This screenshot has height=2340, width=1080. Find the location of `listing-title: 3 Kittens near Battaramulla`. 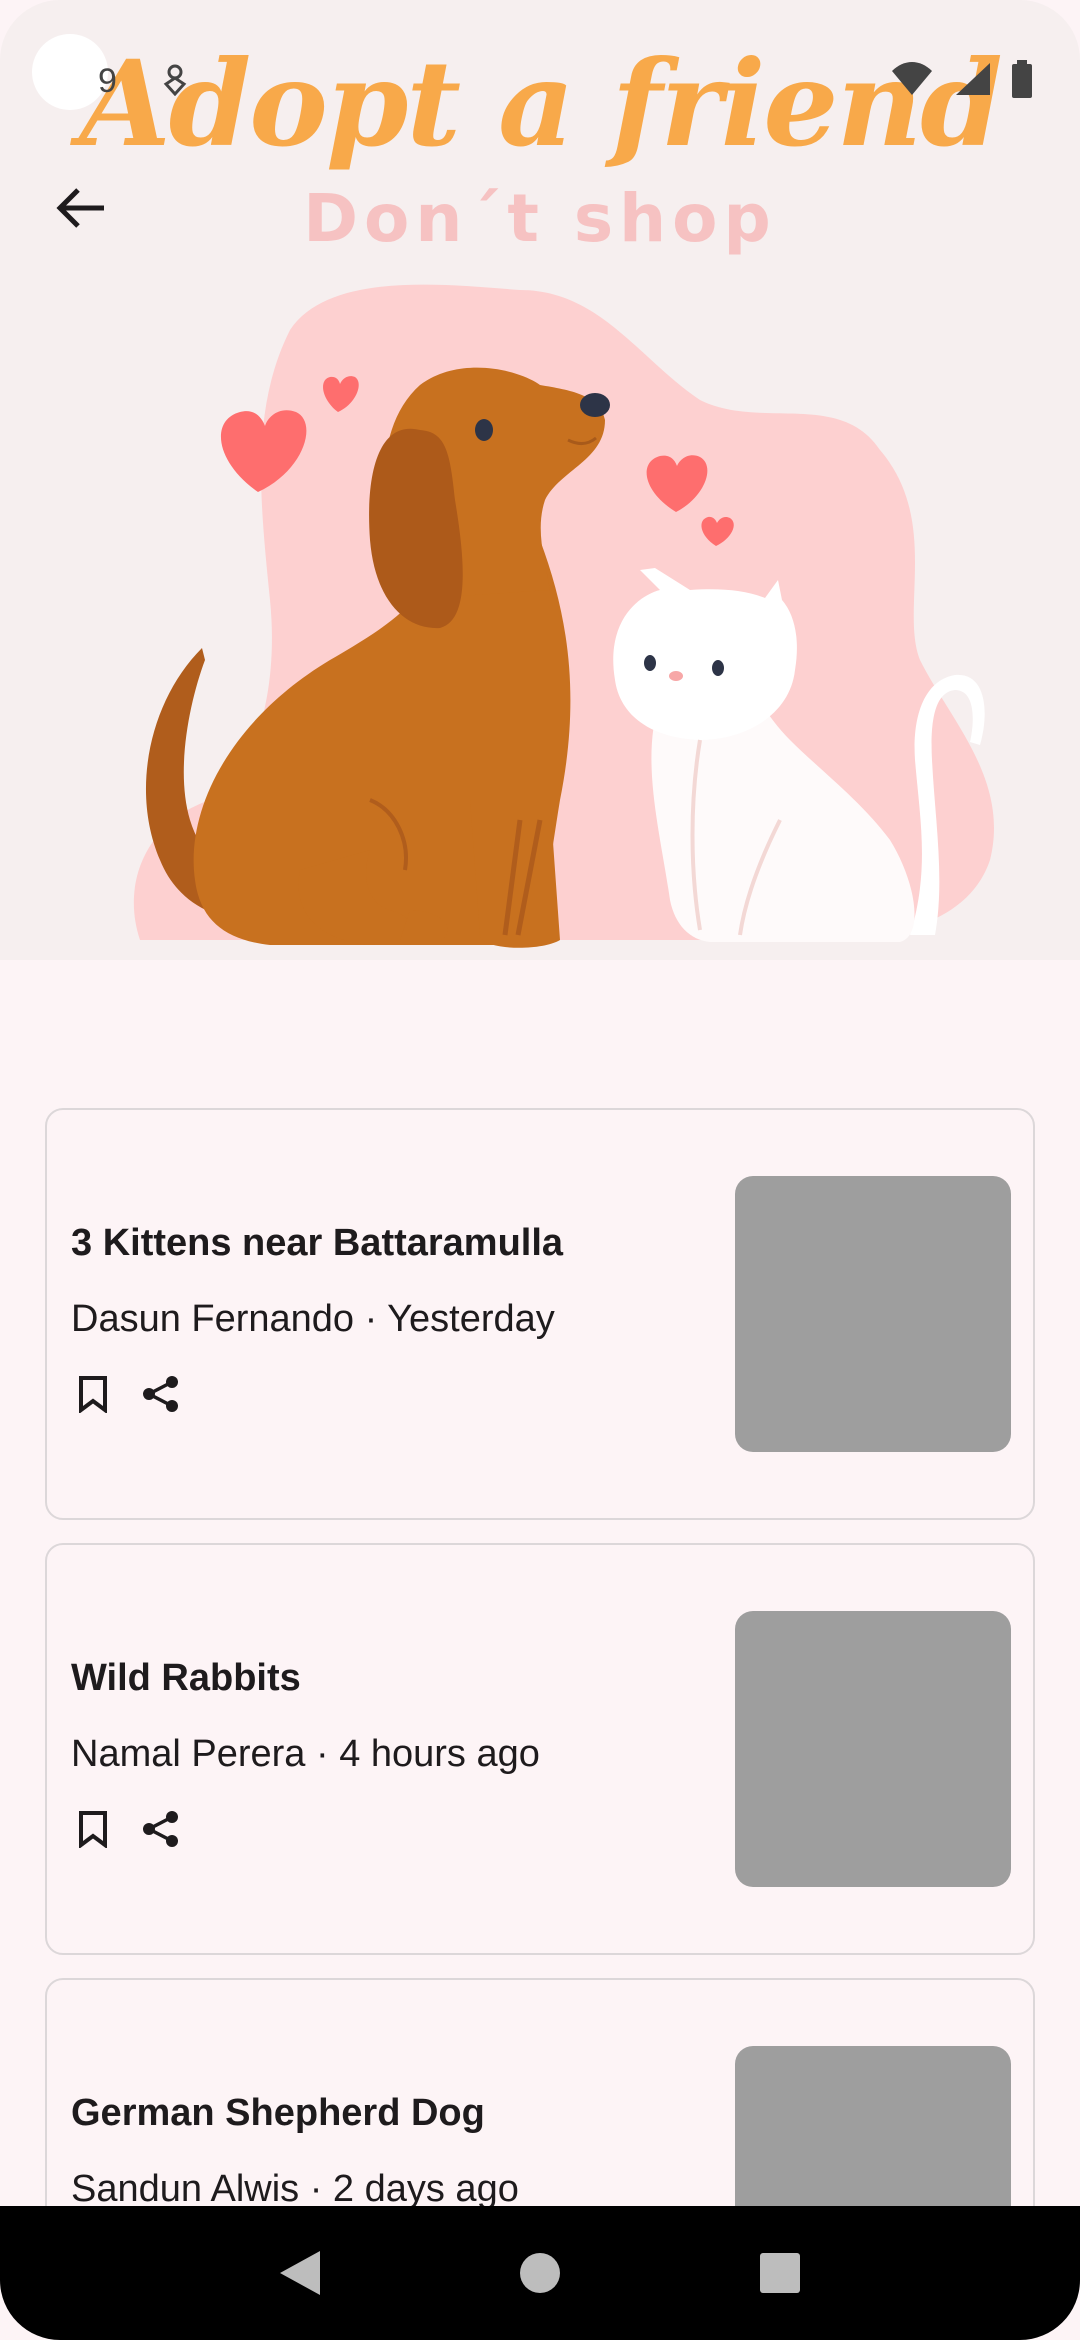

listing-title: 3 Kittens near Battaramulla is located at coordinates (317, 1243).